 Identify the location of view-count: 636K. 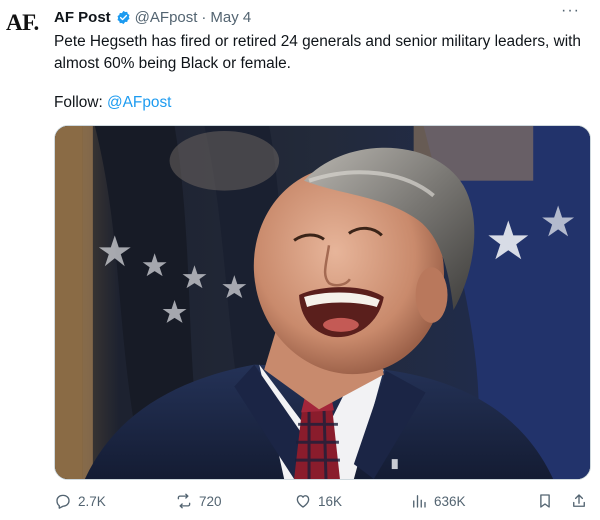
(450, 501).